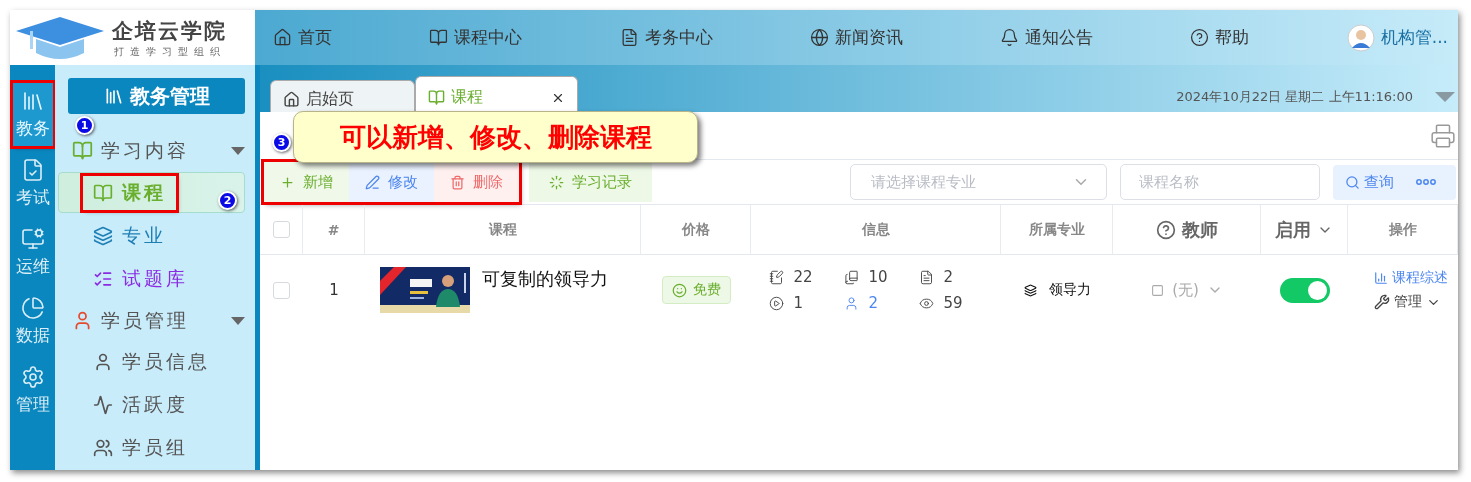  What do you see at coordinates (156, 96) in the screenshot?
I see `section-header: 教务管理` at bounding box center [156, 96].